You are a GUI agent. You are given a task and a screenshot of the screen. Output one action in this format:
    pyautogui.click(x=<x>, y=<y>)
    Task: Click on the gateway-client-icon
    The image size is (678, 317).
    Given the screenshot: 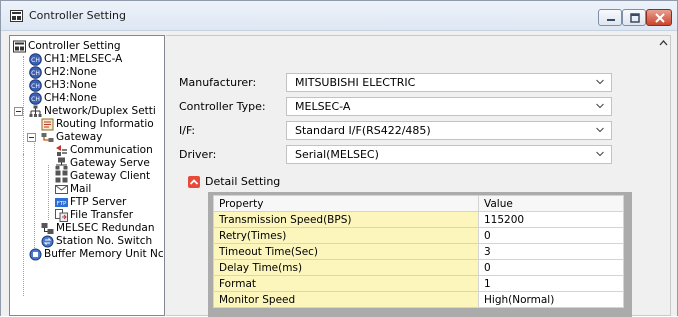 What is the action you would take?
    pyautogui.click(x=61, y=176)
    